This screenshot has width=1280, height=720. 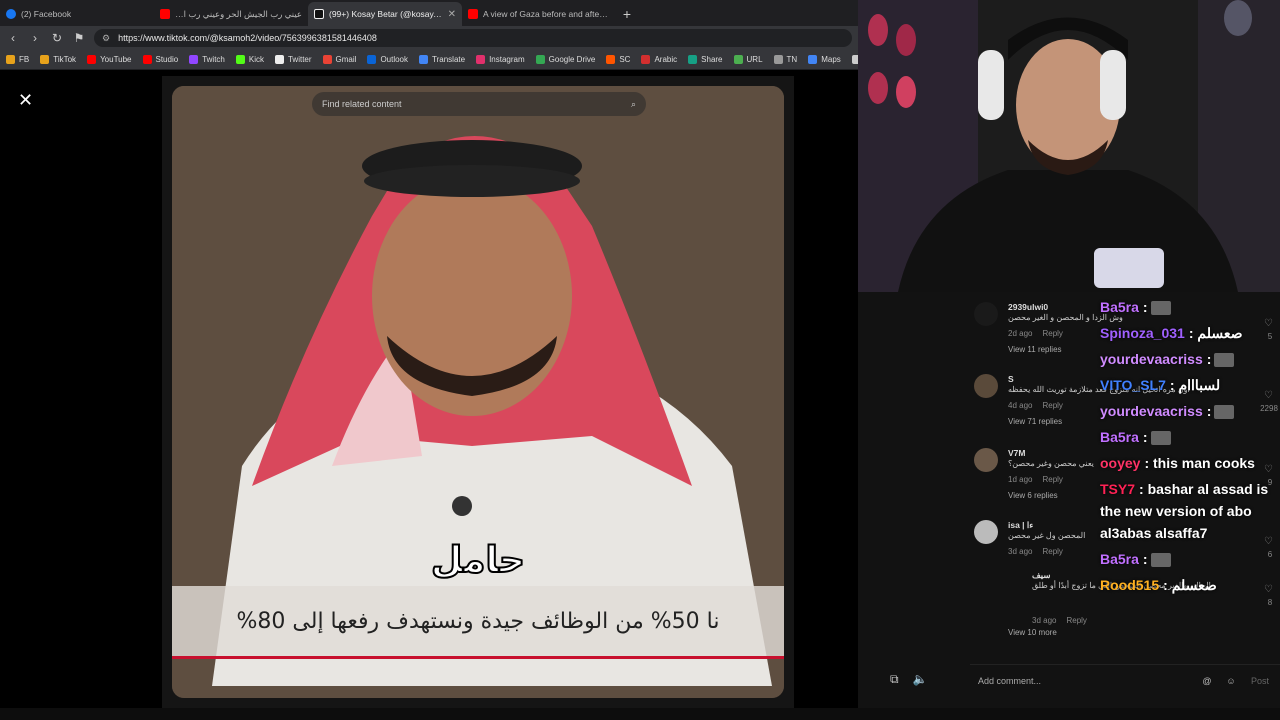 I want to click on comment-user: سيف, so click(x=1041, y=575).